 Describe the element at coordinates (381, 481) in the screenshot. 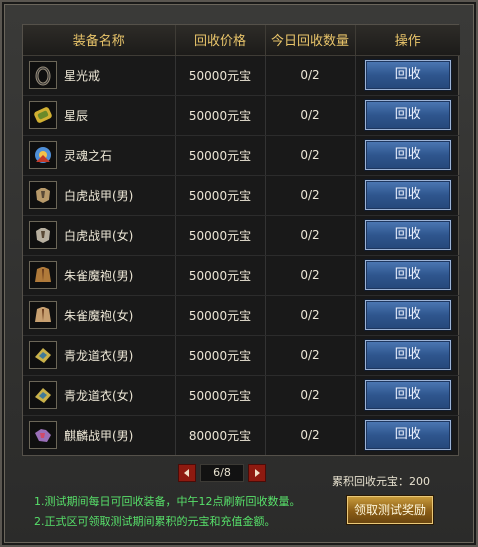

I see `total-recycled-ingots: 累积回收元宝：200` at that location.